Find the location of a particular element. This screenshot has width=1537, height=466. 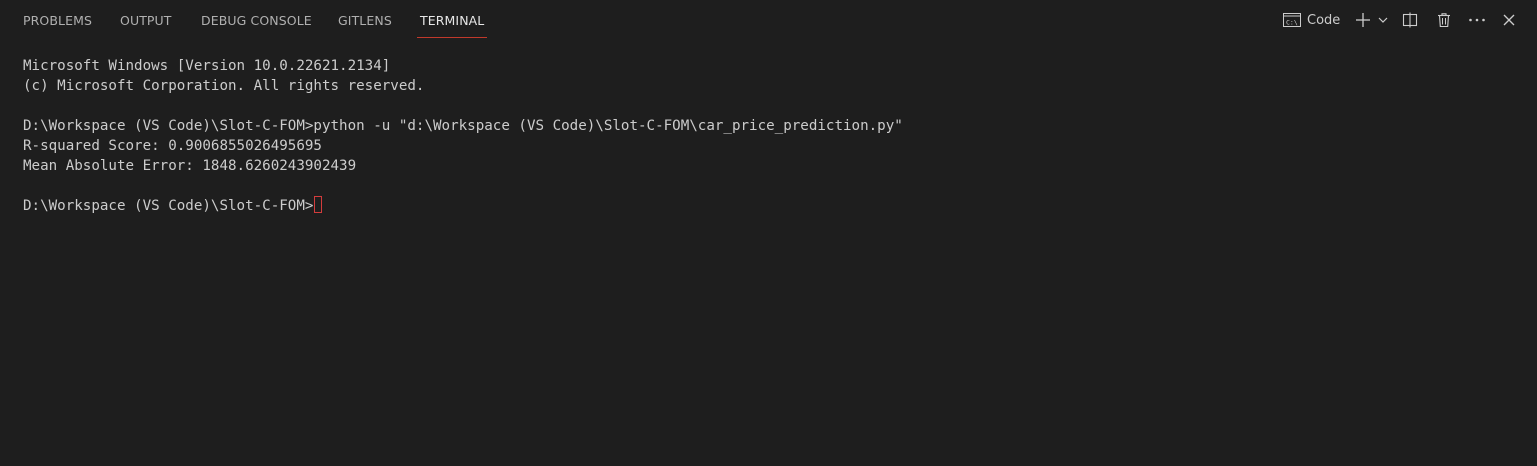

split-terminal-button is located at coordinates (1410, 20).